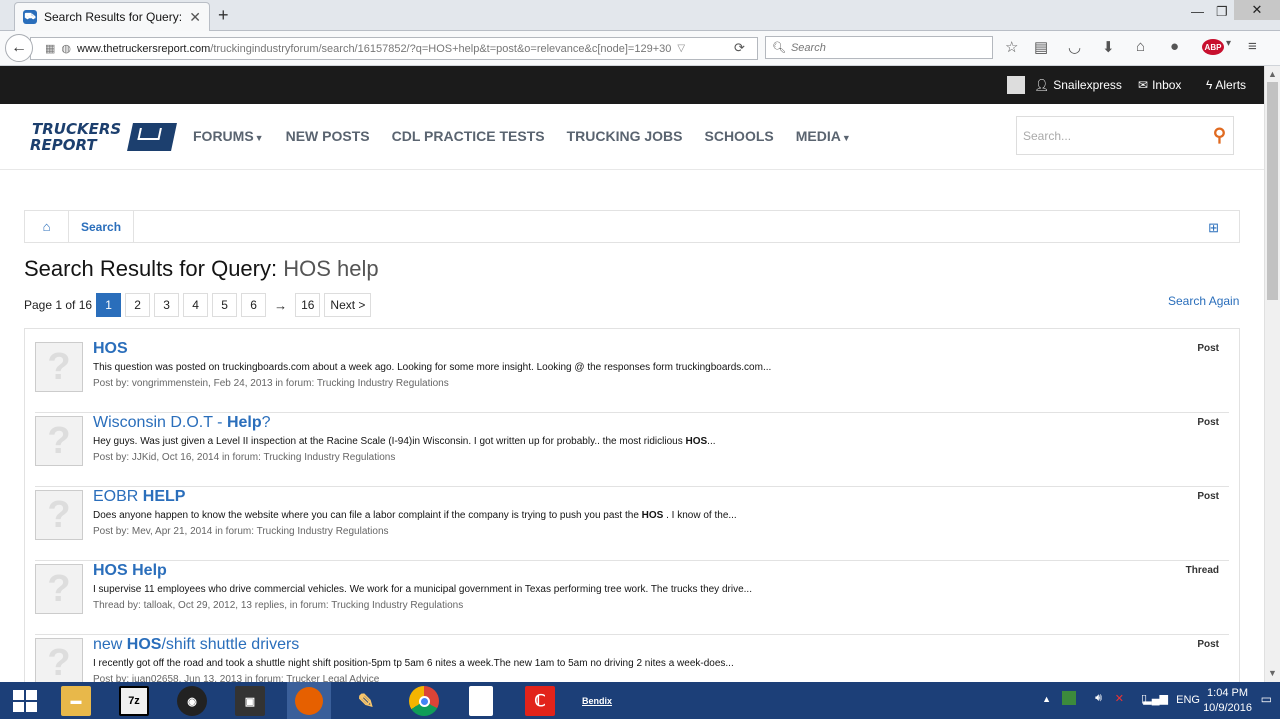 The width and height of the screenshot is (1280, 719). What do you see at coordinates (109, 305) in the screenshot?
I see `page-link-1: 1` at bounding box center [109, 305].